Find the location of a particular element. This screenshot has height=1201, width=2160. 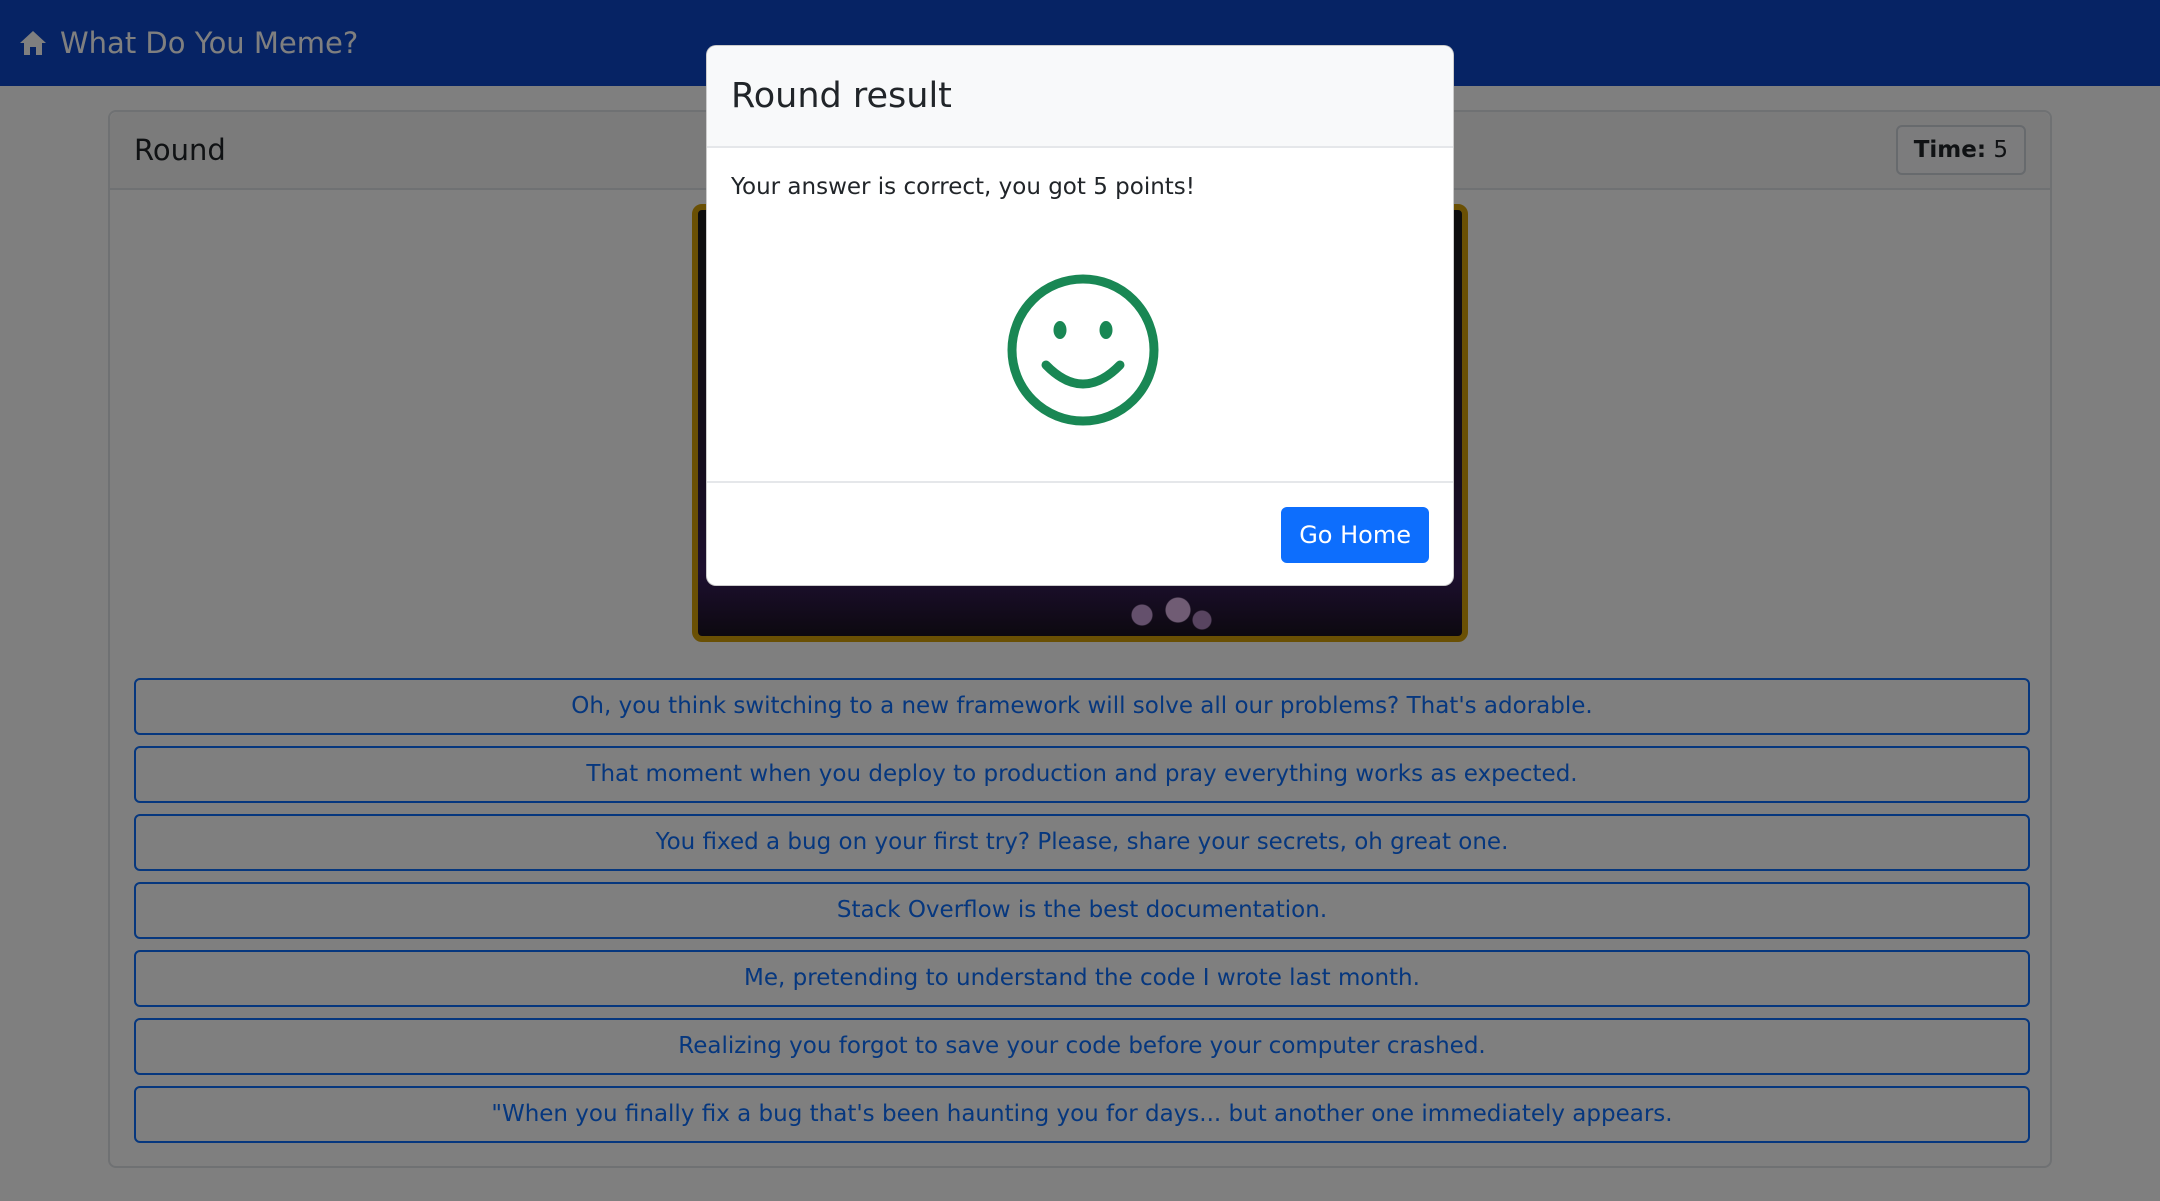

smiley-icon is located at coordinates (1083, 350).